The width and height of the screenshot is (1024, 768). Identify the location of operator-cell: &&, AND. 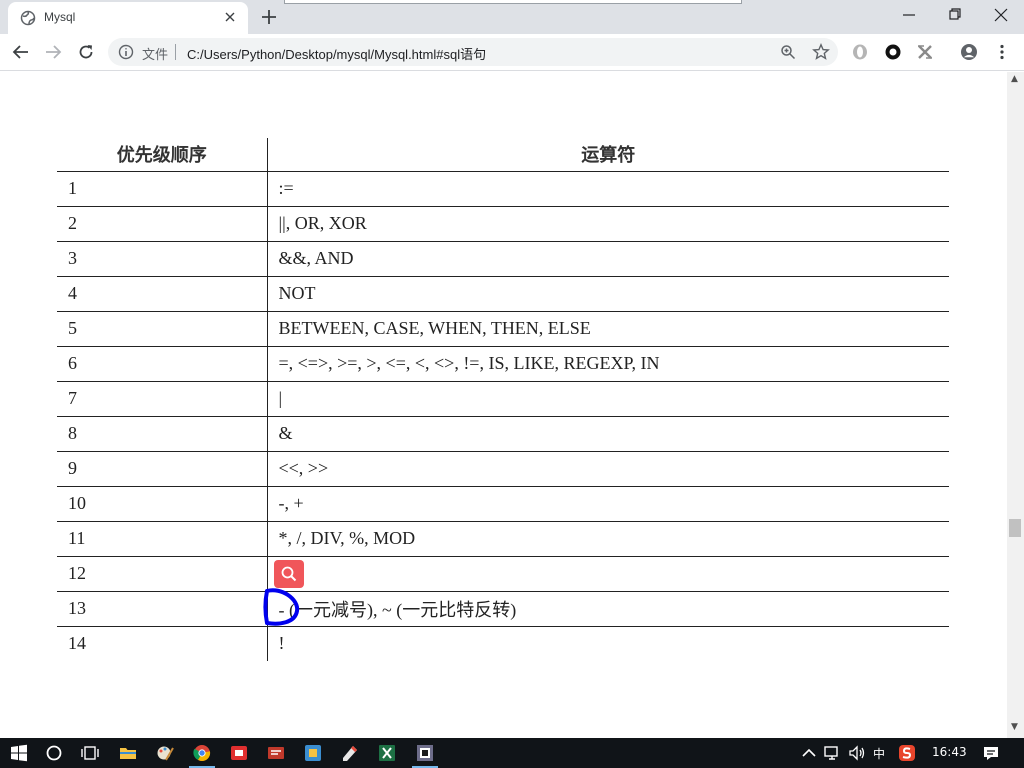
(608, 259).